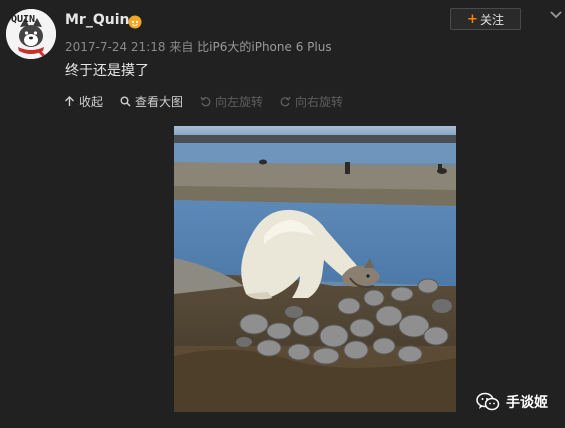  I want to click on follow-button: + 关注, so click(485, 19).